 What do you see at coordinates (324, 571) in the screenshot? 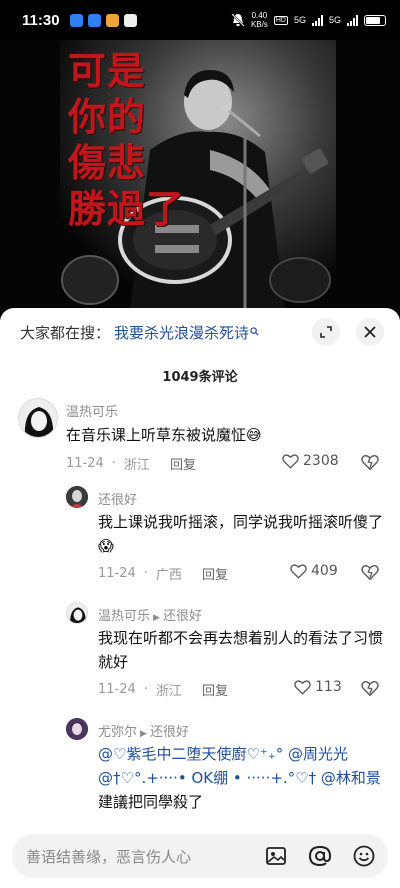
I see `like-count: 409` at bounding box center [324, 571].